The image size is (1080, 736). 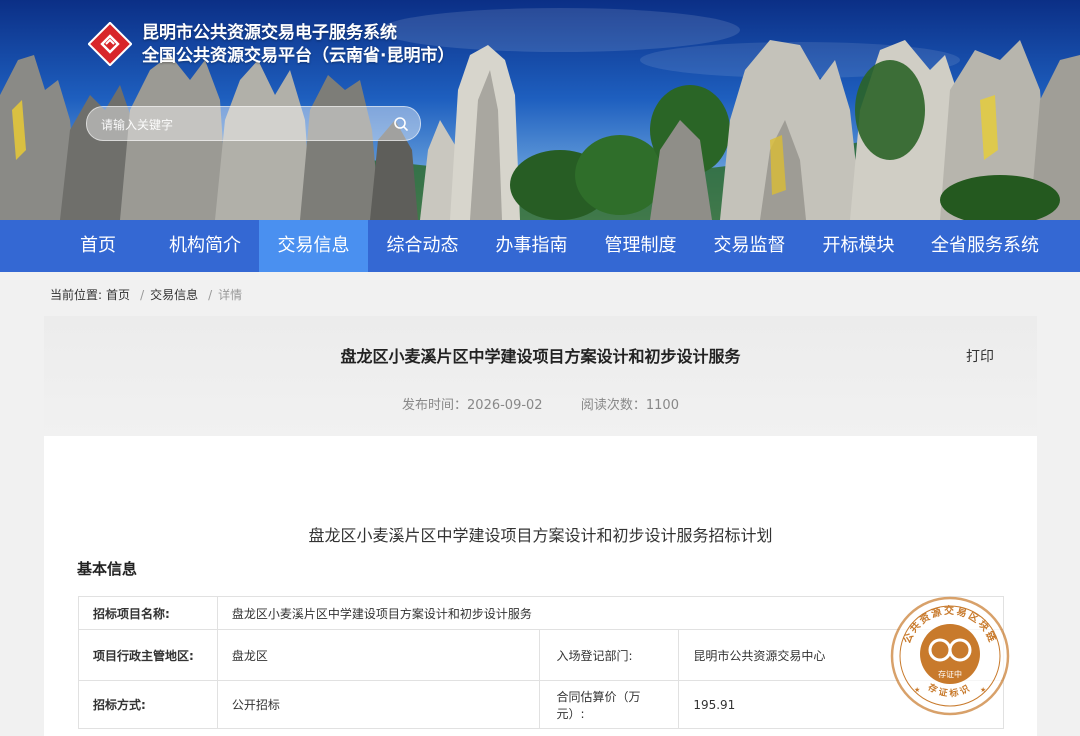 What do you see at coordinates (540, 535) in the screenshot?
I see `document-title: 盘龙区小麦溪片区中学建设项目方案设计和初步设计服务招标计划` at bounding box center [540, 535].